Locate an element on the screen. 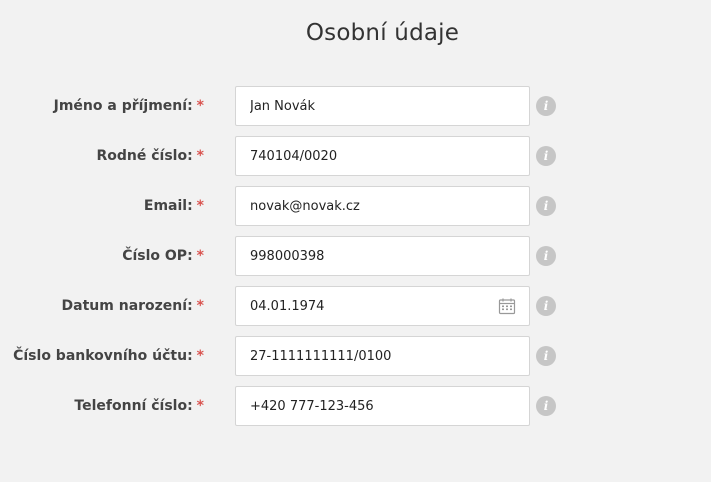 The width and height of the screenshot is (711, 482). id-card-label: Číslo OP: * is located at coordinates (163, 256).